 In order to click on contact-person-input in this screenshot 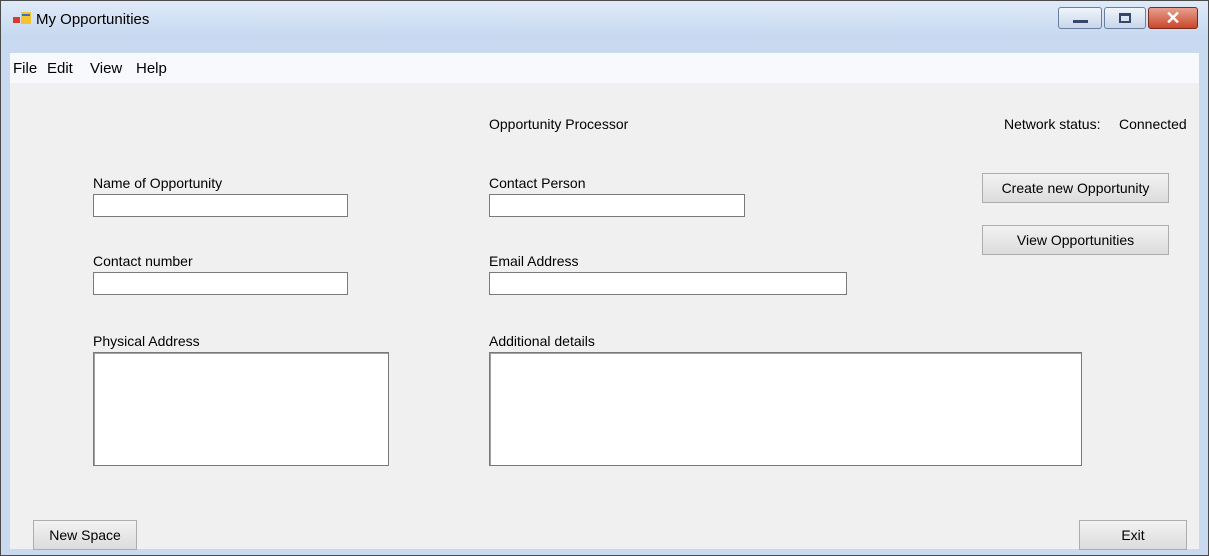, I will do `click(617, 205)`.